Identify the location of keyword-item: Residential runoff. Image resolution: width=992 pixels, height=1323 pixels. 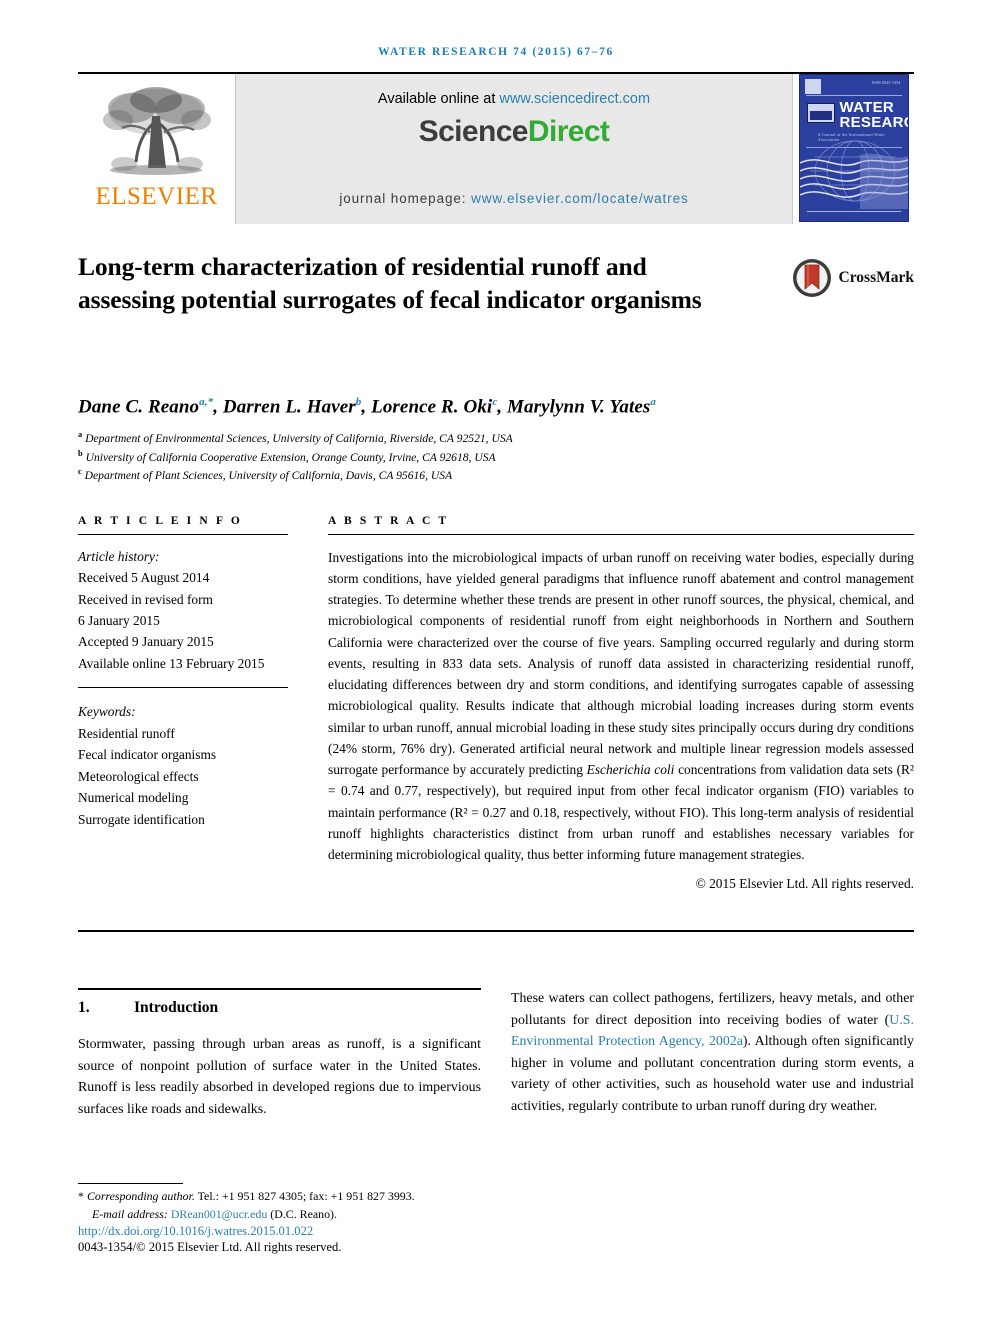
(126, 733).